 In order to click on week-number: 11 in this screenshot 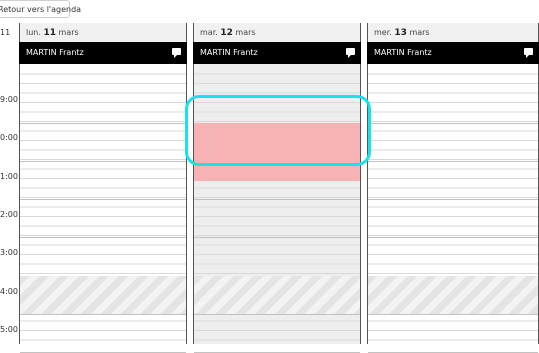, I will do `click(5, 32)`.